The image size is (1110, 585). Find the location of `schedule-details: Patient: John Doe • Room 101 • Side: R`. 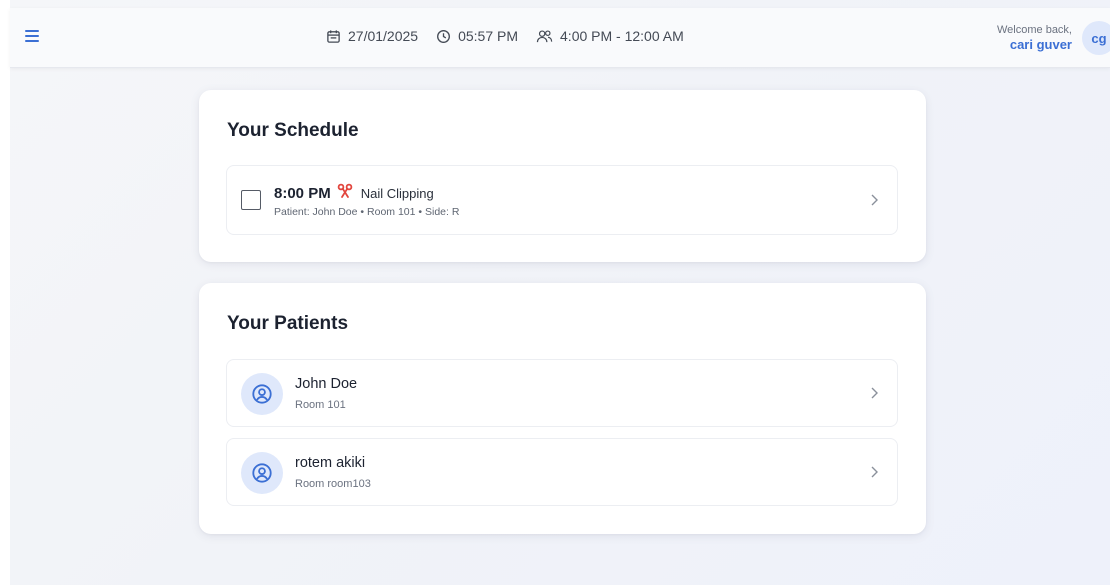

schedule-details: Patient: John Doe • Room 101 • Side: R is located at coordinates (366, 212).